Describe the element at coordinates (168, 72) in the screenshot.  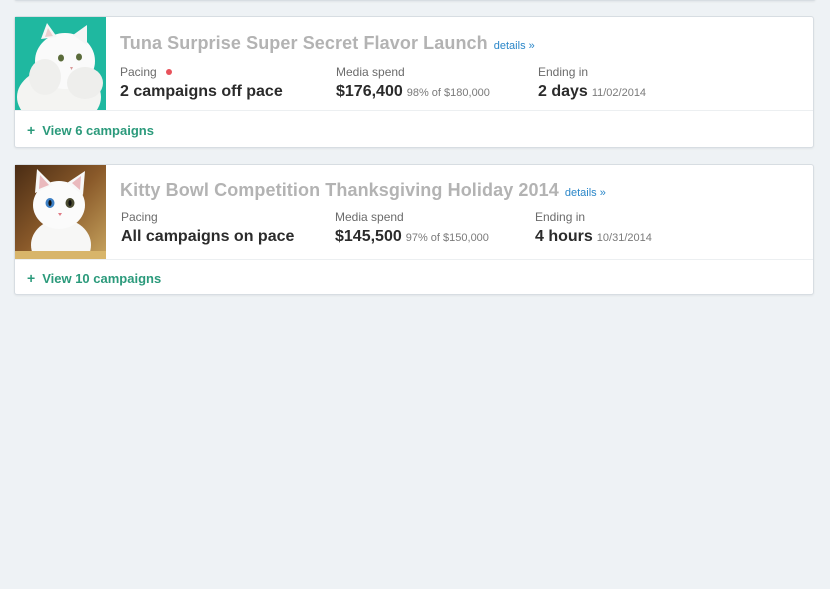
I see `off-pace-dot-icon` at that location.